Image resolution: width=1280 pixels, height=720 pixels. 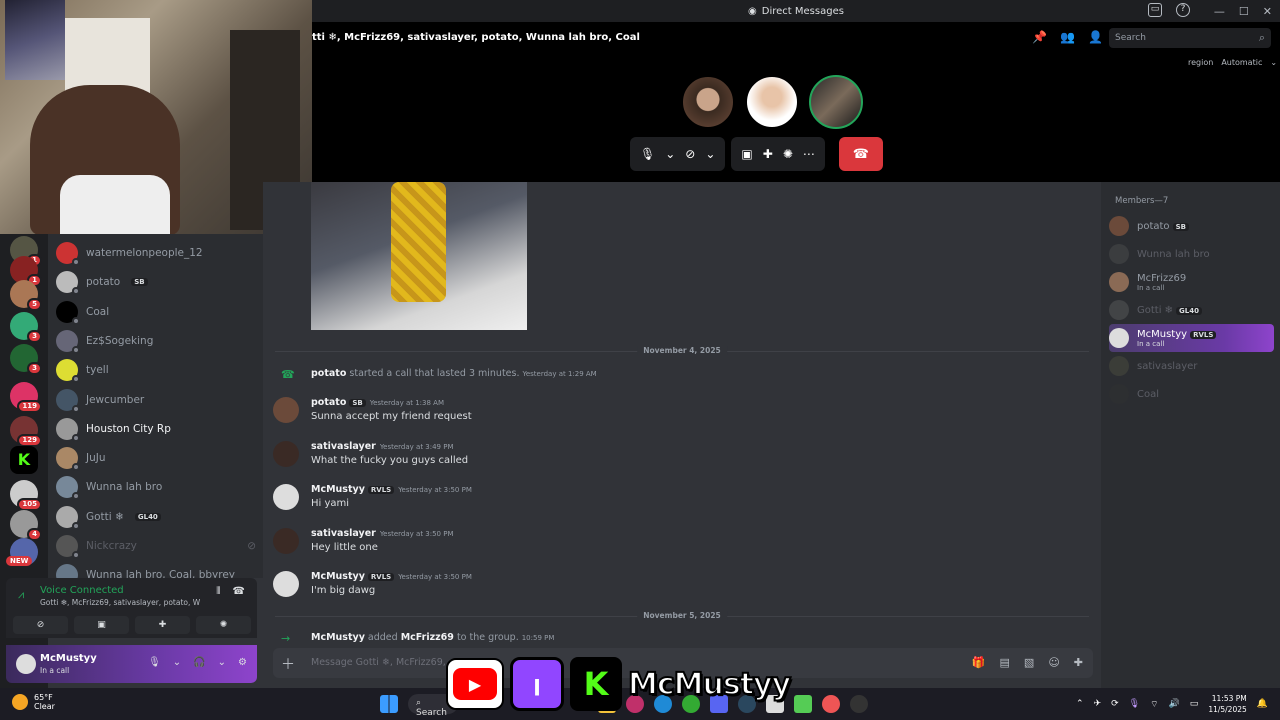 What do you see at coordinates (1005, 662) in the screenshot?
I see `gif-icon: ▤` at bounding box center [1005, 662].